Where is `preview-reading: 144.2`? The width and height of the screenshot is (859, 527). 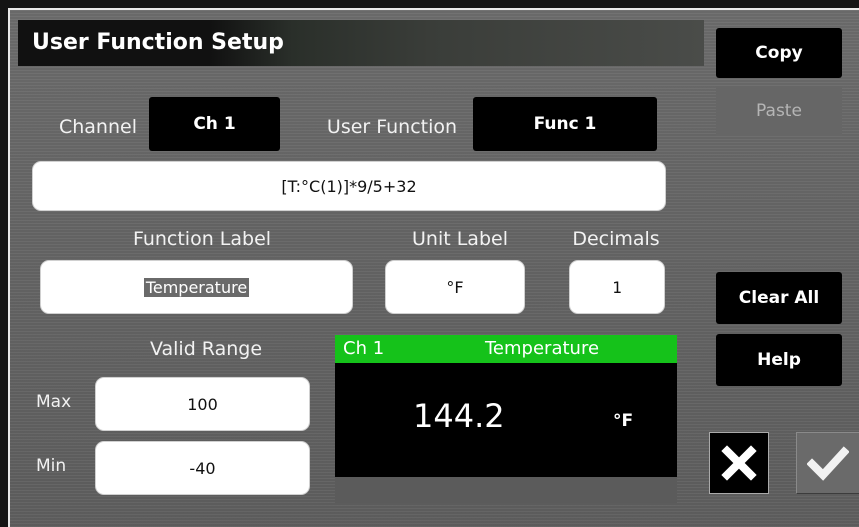 preview-reading: 144.2 is located at coordinates (459, 416).